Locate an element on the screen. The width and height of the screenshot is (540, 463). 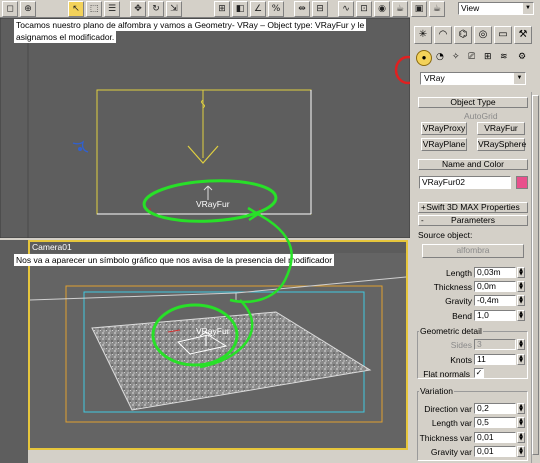
length-spinner: ▲ ▼ is located at coordinates (521, 272).